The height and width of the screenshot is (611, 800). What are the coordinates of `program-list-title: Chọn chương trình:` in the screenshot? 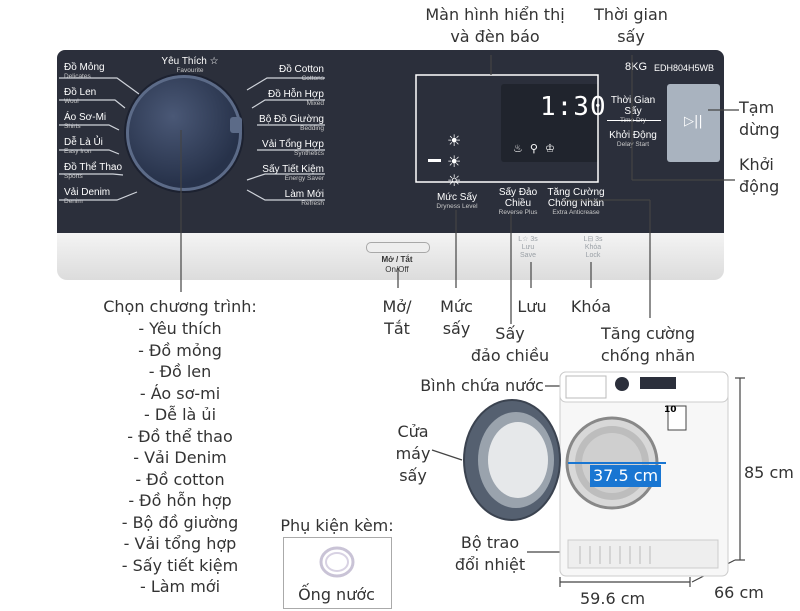 It's located at (180, 306).